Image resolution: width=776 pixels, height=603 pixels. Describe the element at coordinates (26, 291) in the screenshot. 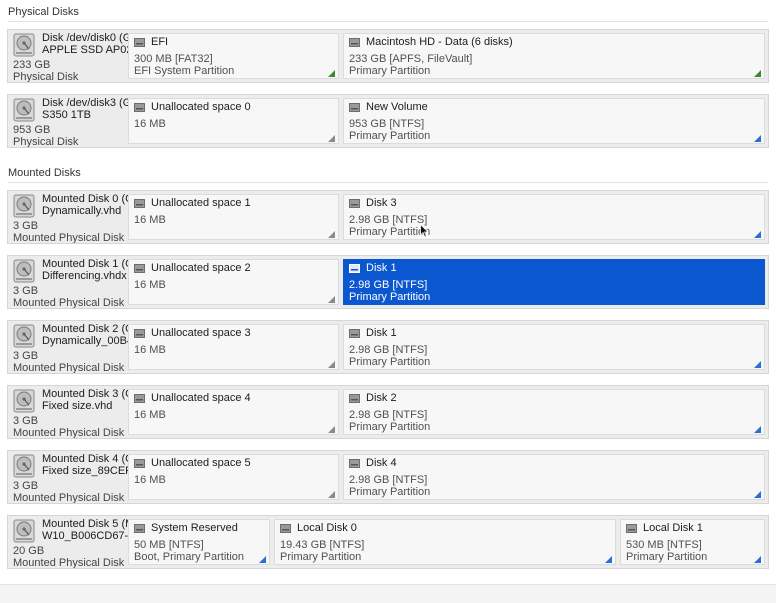

I see `disk-size: 3 GB` at that location.